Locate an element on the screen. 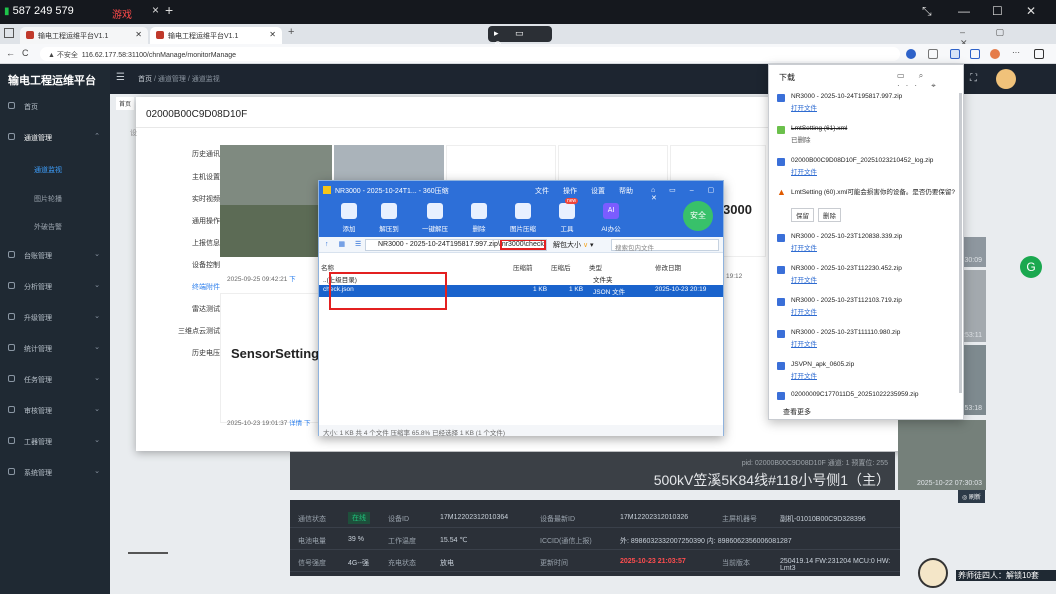 Image resolution: width=1056 pixels, height=594 pixels. window-icon is located at coordinates (9, 33).